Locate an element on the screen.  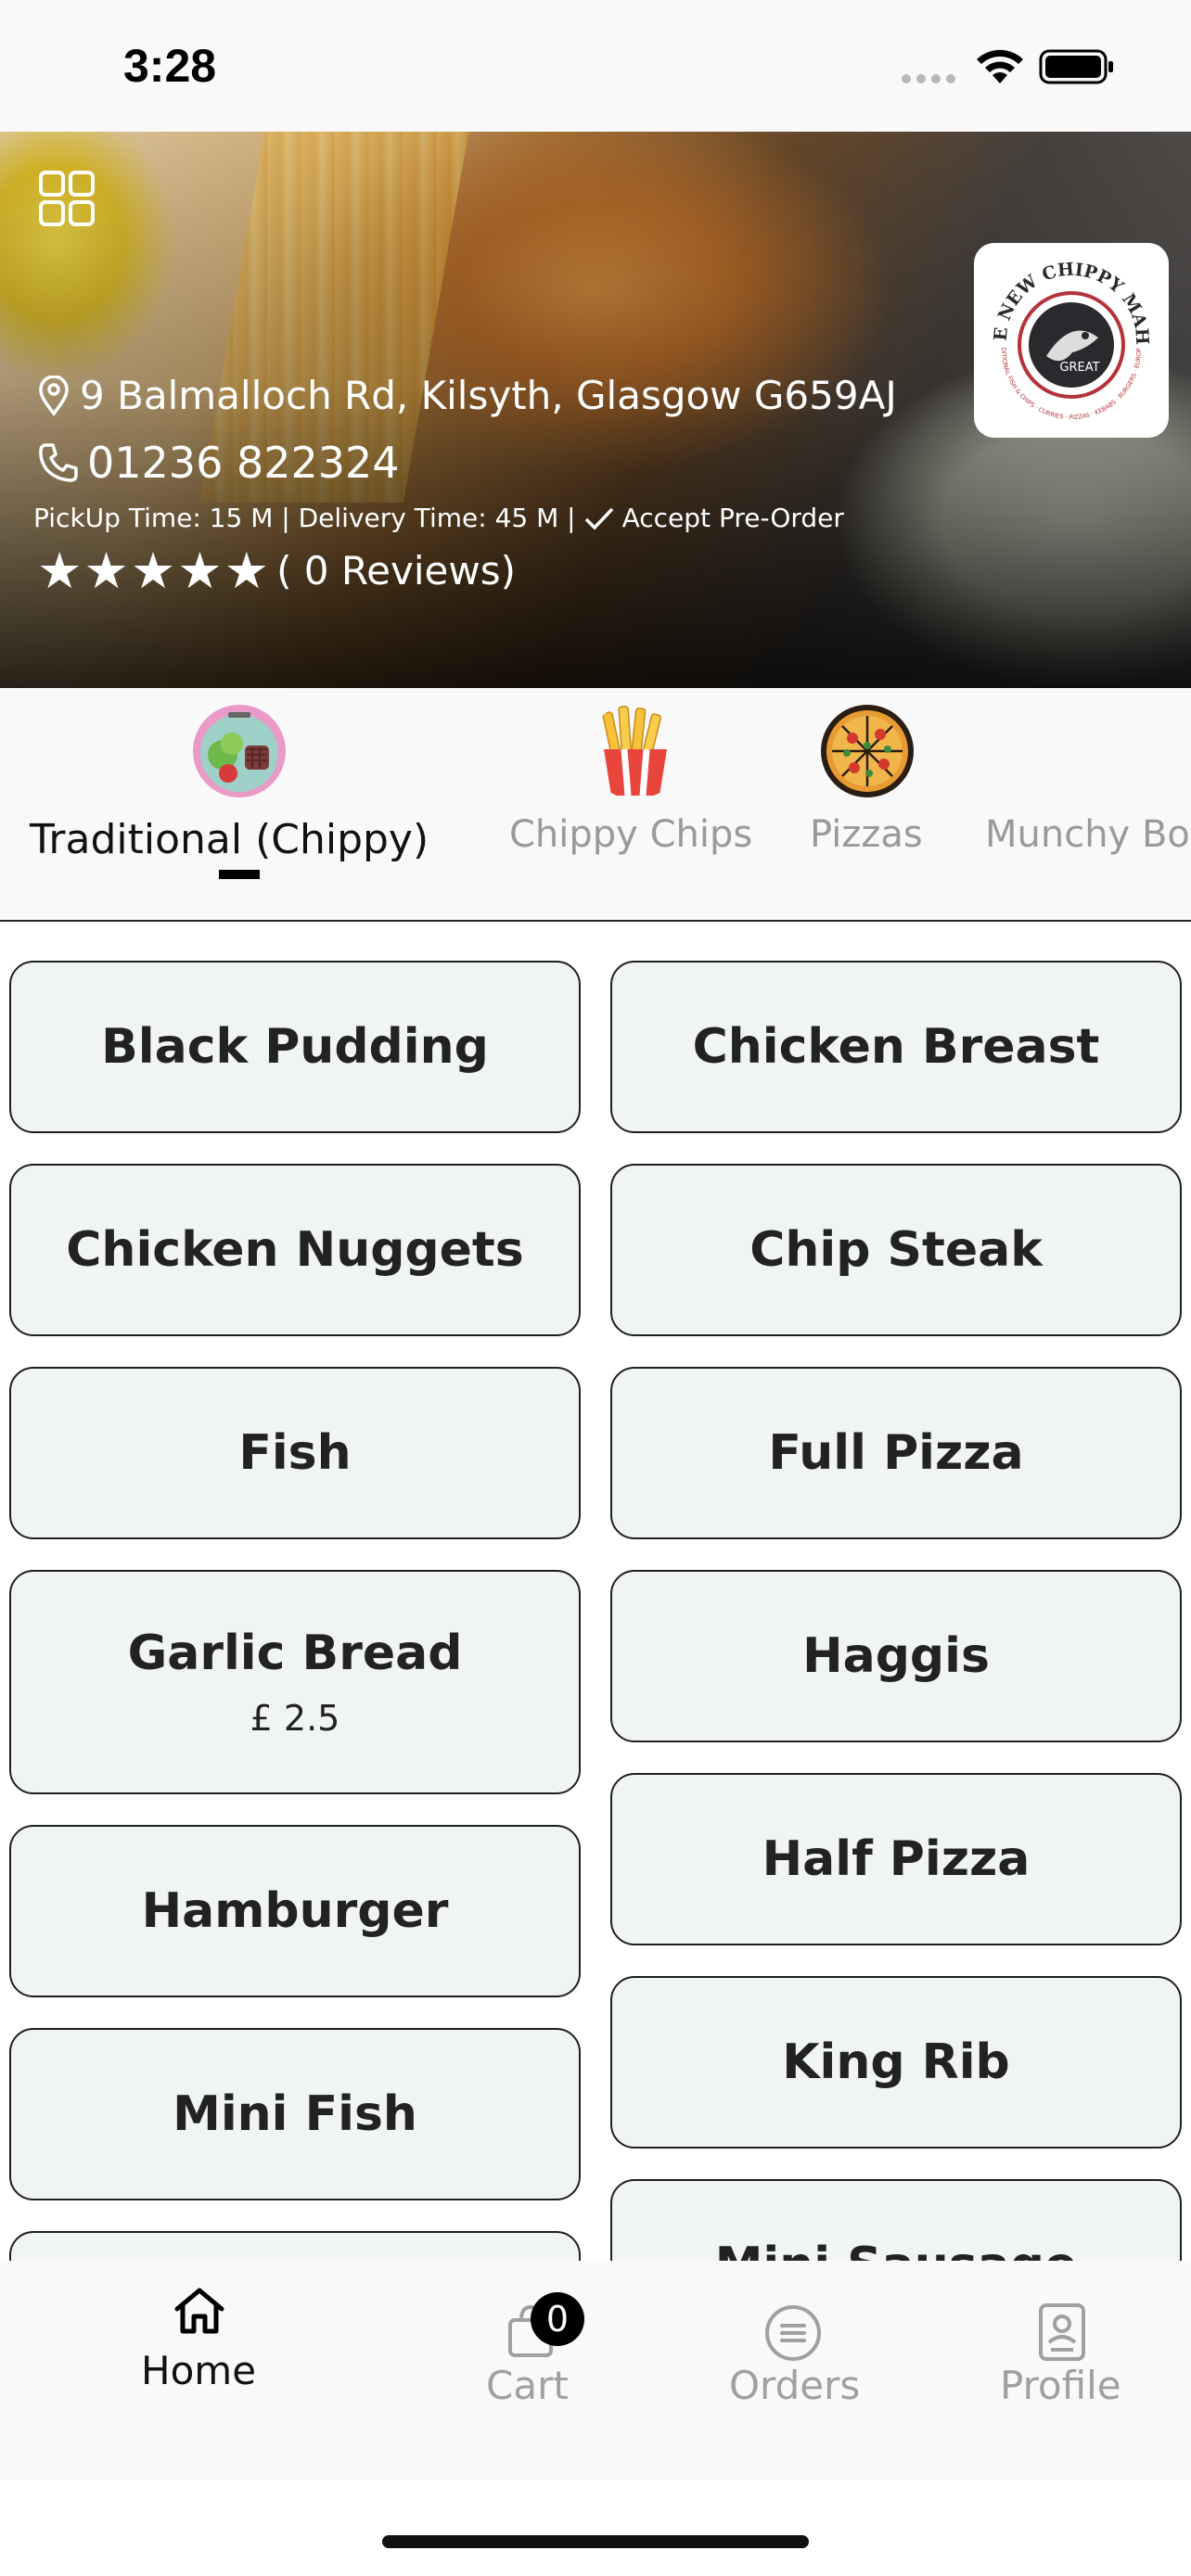
item-name: Black Pudding is located at coordinates (295, 1047).